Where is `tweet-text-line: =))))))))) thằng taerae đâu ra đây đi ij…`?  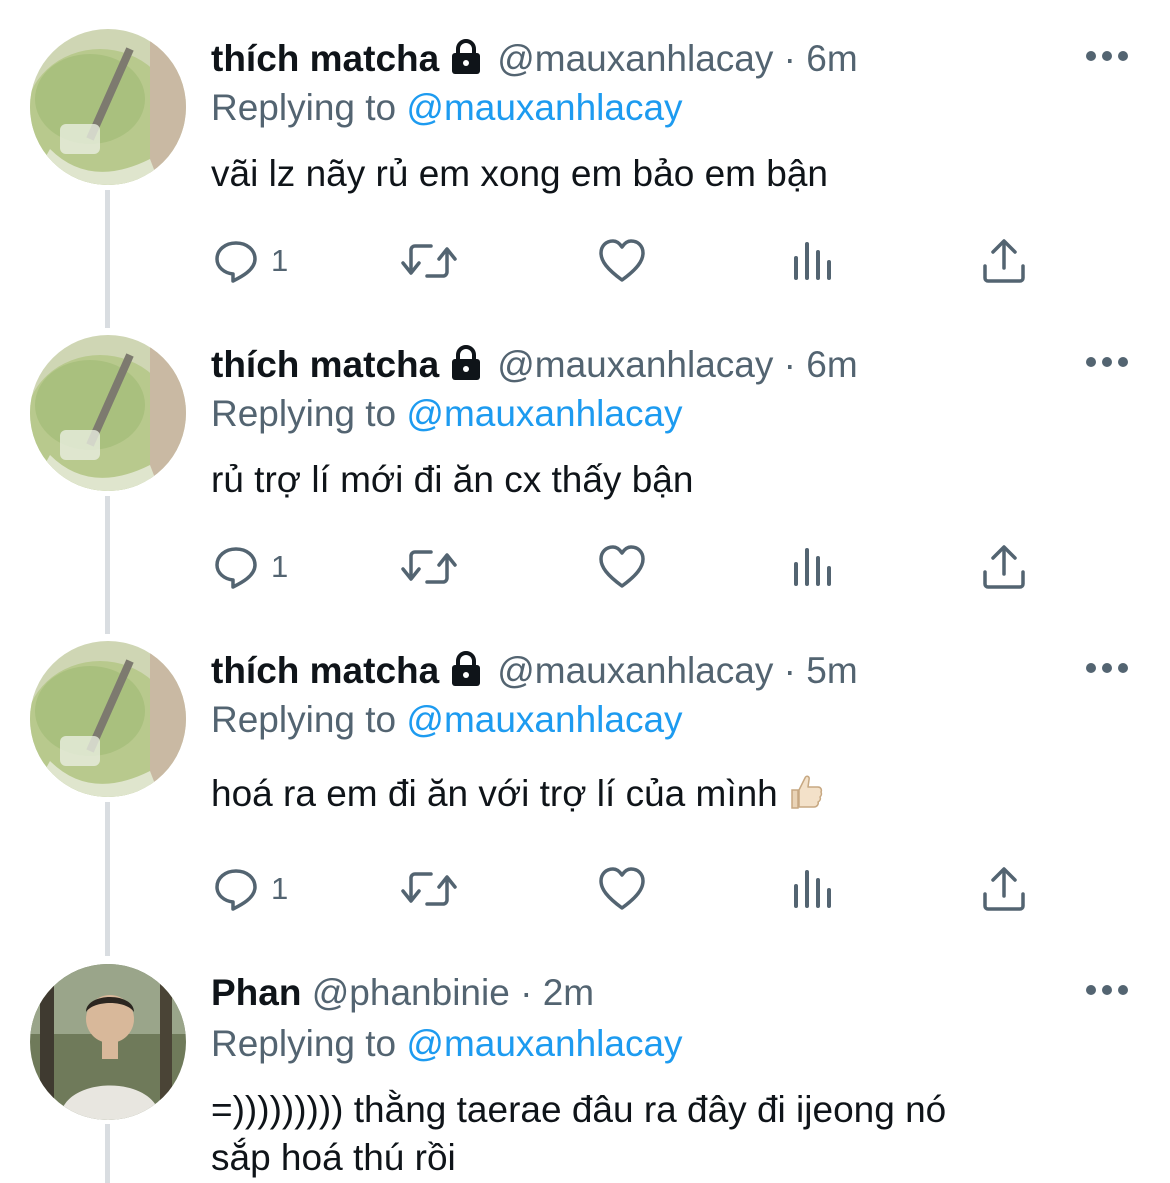
tweet-text-line: =))))))))) thằng taerae đâu ra đây đi ij… is located at coordinates (579, 1109).